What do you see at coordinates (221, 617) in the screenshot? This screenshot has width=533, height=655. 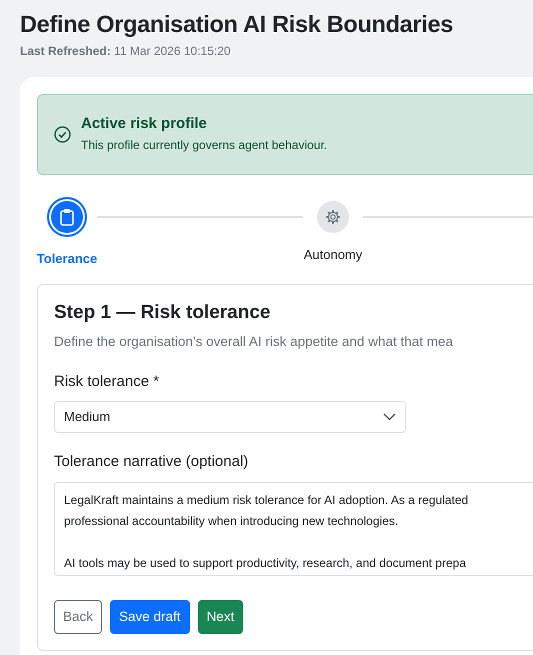 I see `next-button: Next` at bounding box center [221, 617].